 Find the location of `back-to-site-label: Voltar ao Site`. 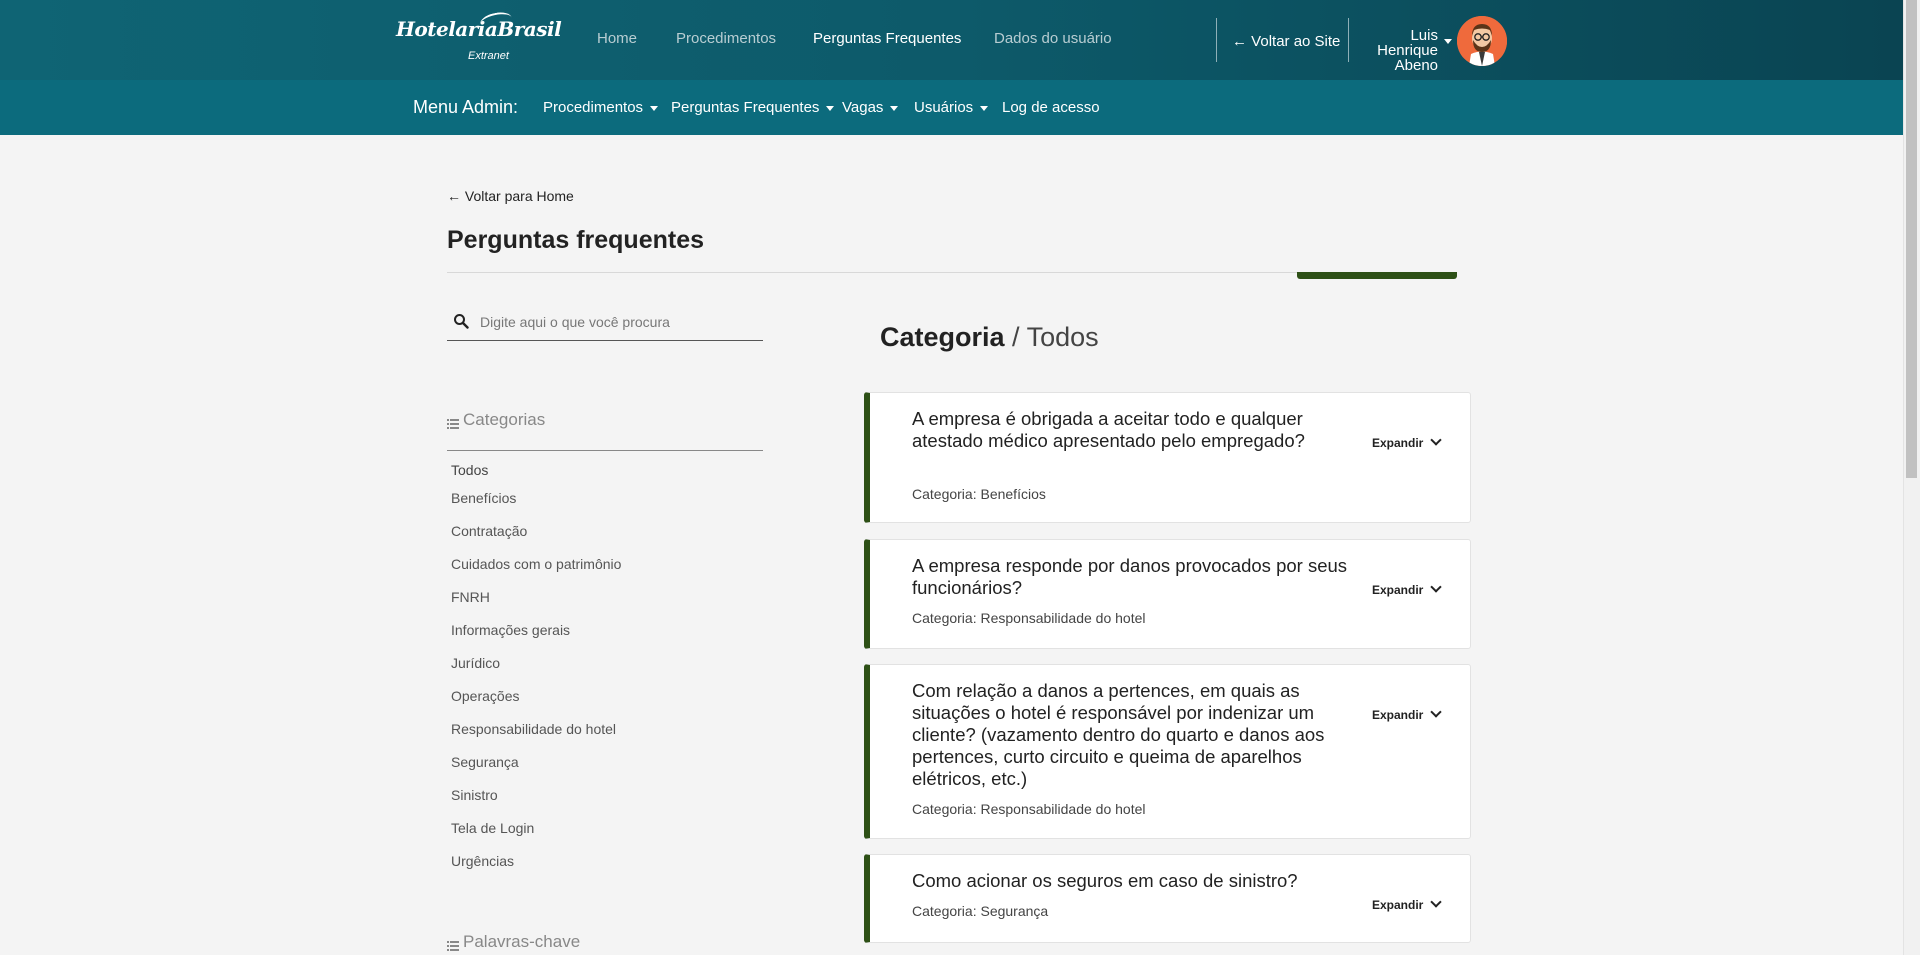

back-to-site-label: Voltar ao Site is located at coordinates (1296, 41).